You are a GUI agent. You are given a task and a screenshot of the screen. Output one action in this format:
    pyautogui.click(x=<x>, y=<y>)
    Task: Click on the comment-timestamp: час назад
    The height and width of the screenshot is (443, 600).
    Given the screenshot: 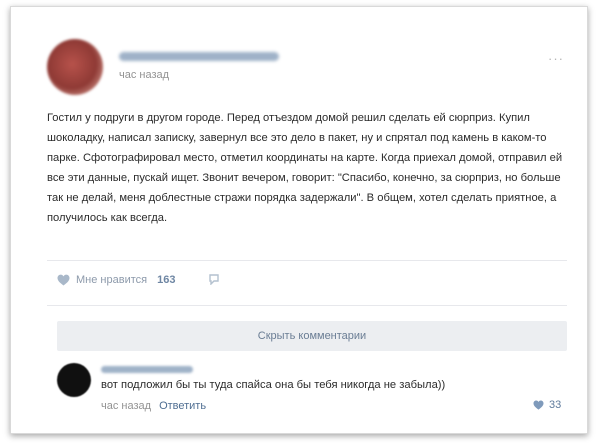 What is the action you would take?
    pyautogui.click(x=126, y=406)
    